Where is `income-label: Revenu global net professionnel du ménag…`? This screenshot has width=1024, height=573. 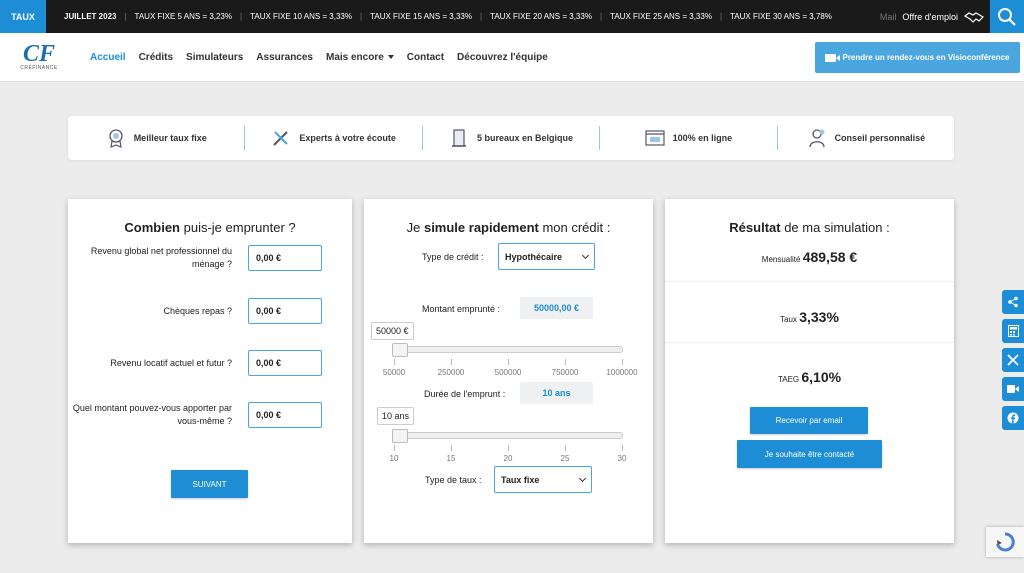 income-label: Revenu global net professionnel du ménag… is located at coordinates (161, 257).